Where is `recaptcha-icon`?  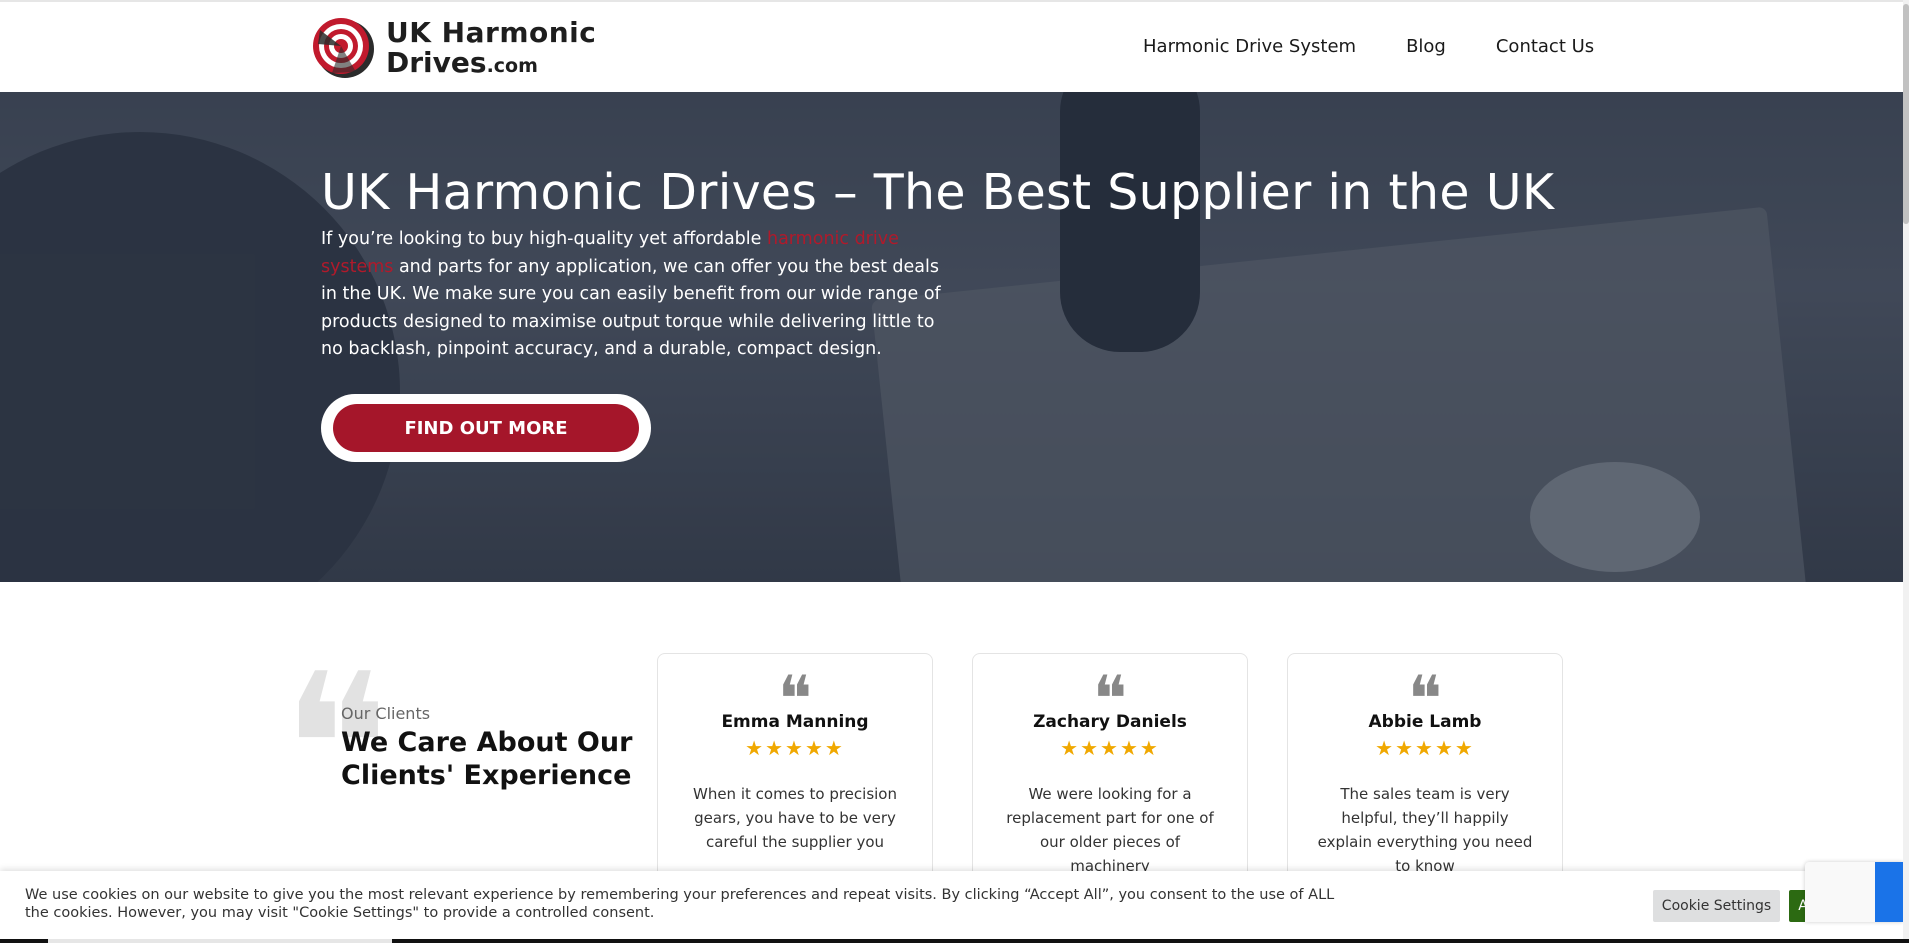
recaptcha-icon is located at coordinates (1889, 892).